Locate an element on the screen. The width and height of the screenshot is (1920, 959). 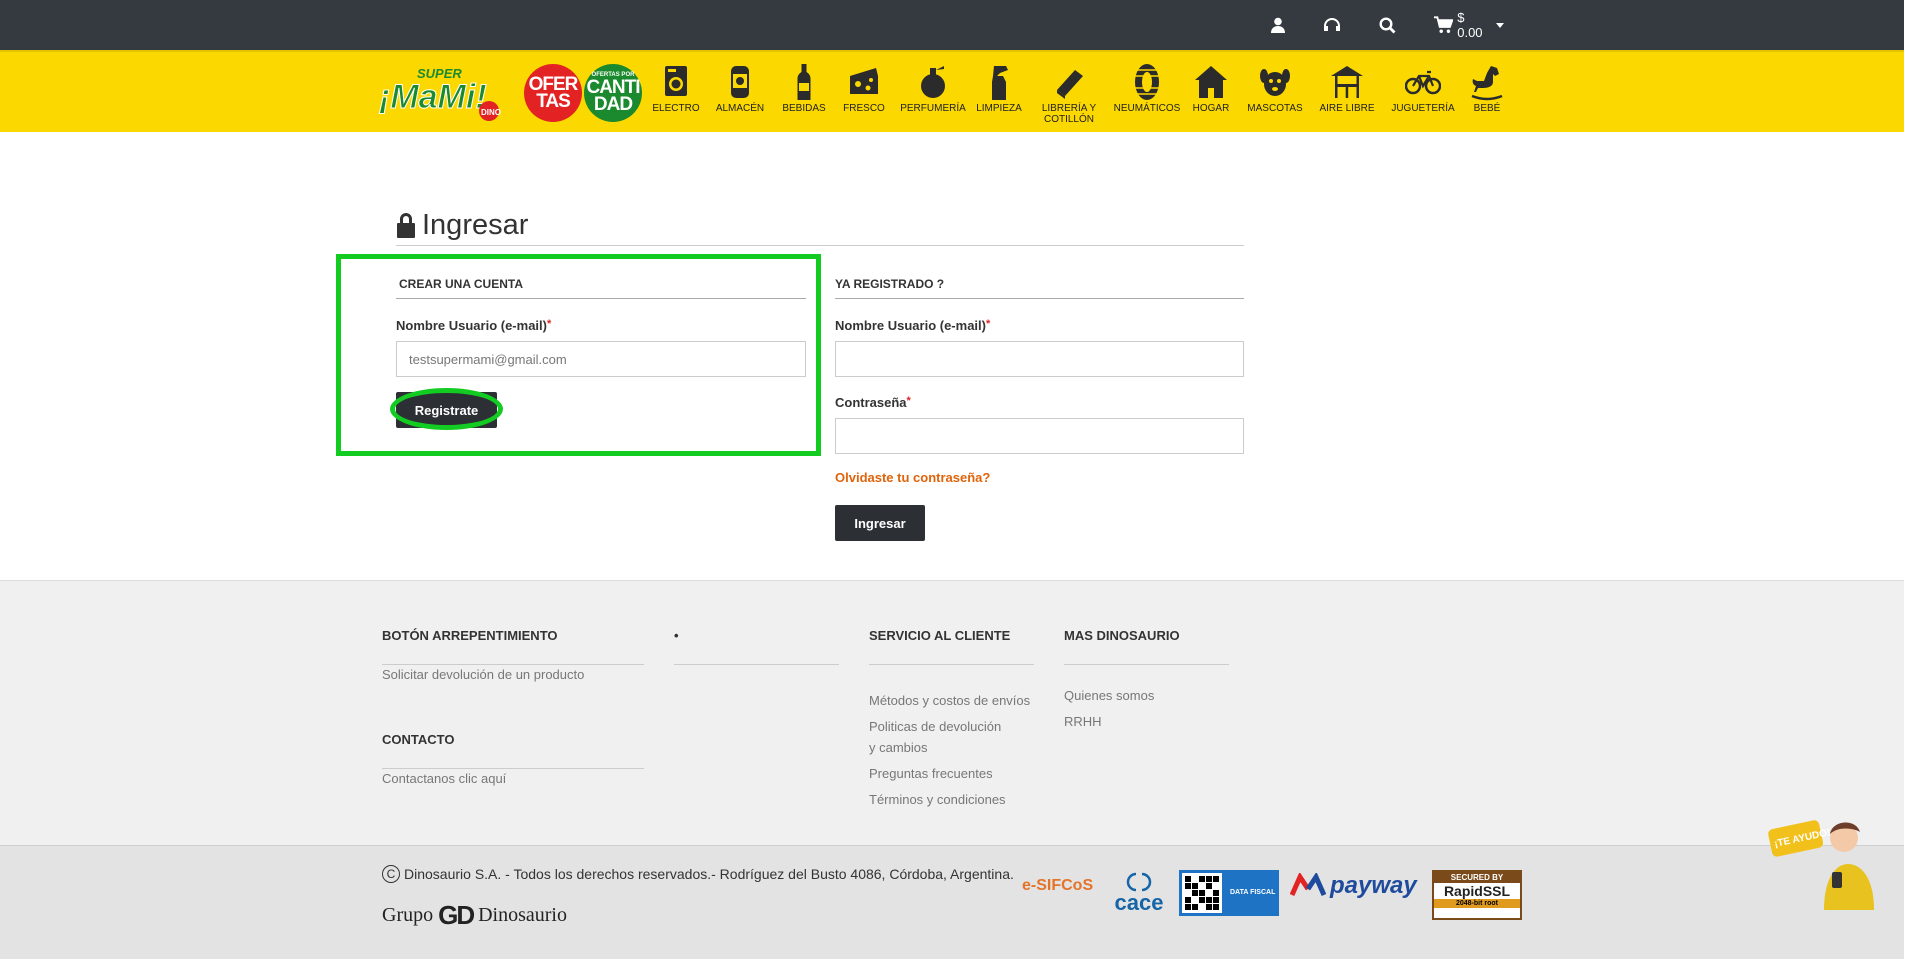
cart-icon is located at coordinates (1444, 24).